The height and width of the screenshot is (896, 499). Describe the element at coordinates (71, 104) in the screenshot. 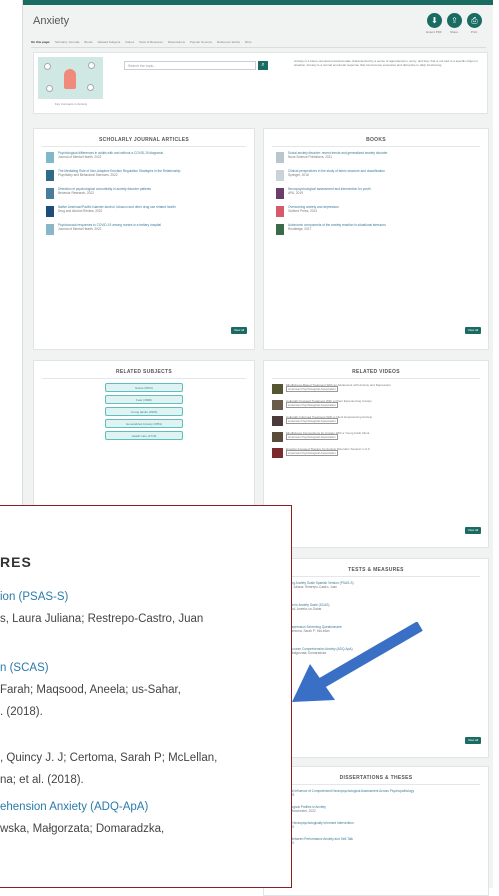

I see `illustration-caption: Key Concepts in Anxiety` at that location.